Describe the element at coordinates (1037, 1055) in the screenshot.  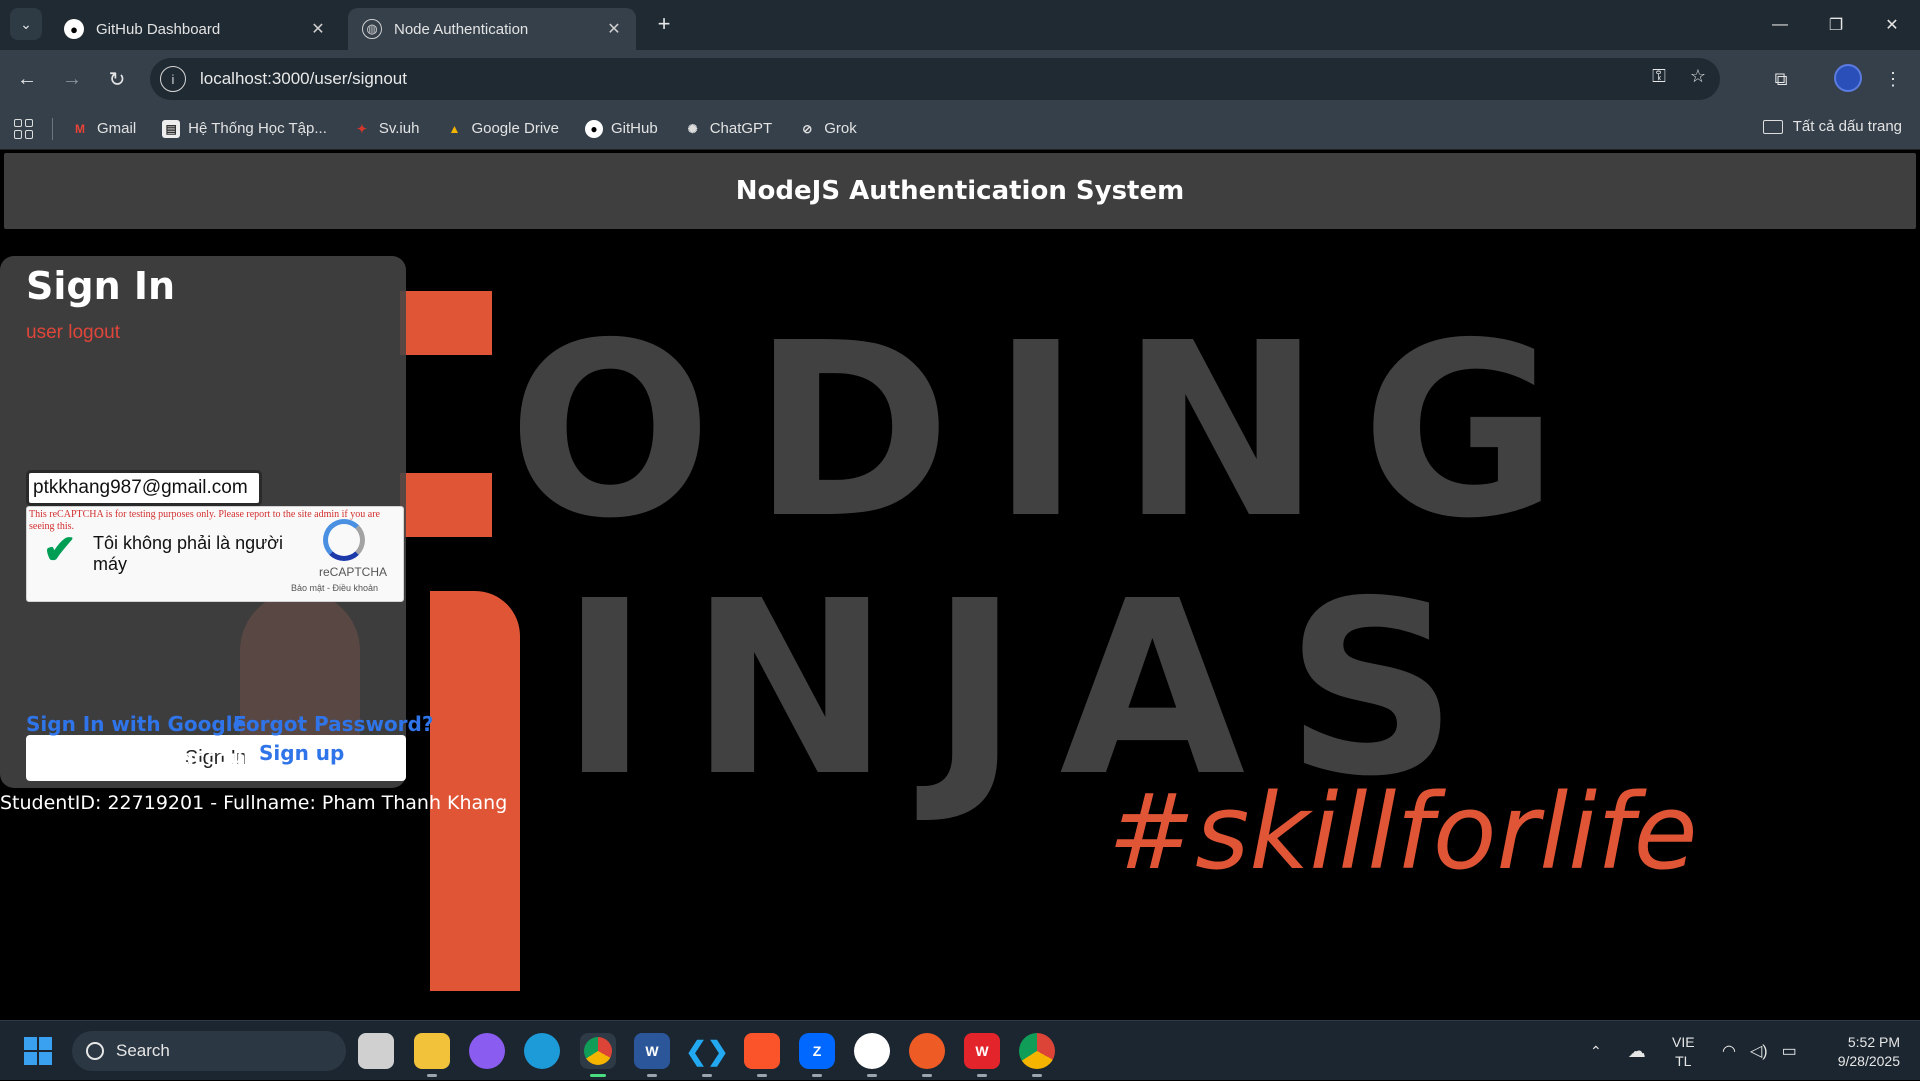
I see `chrome-profile-icon` at that location.